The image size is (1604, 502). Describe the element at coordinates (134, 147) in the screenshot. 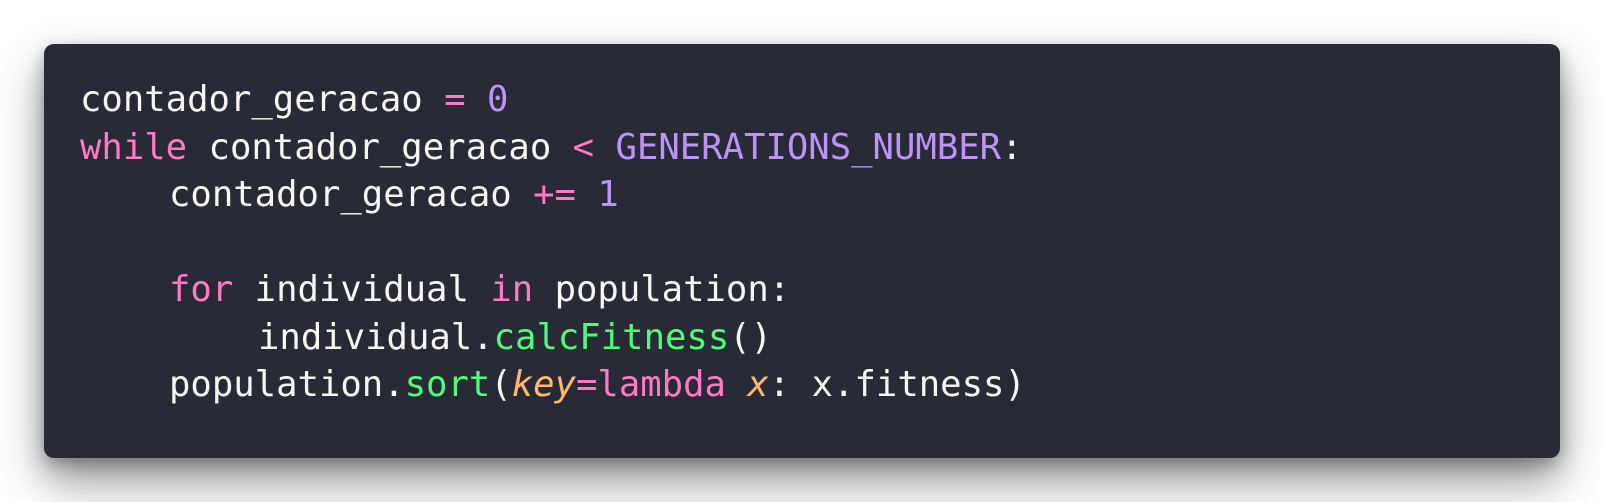

I see `code-token-kw: while` at that location.